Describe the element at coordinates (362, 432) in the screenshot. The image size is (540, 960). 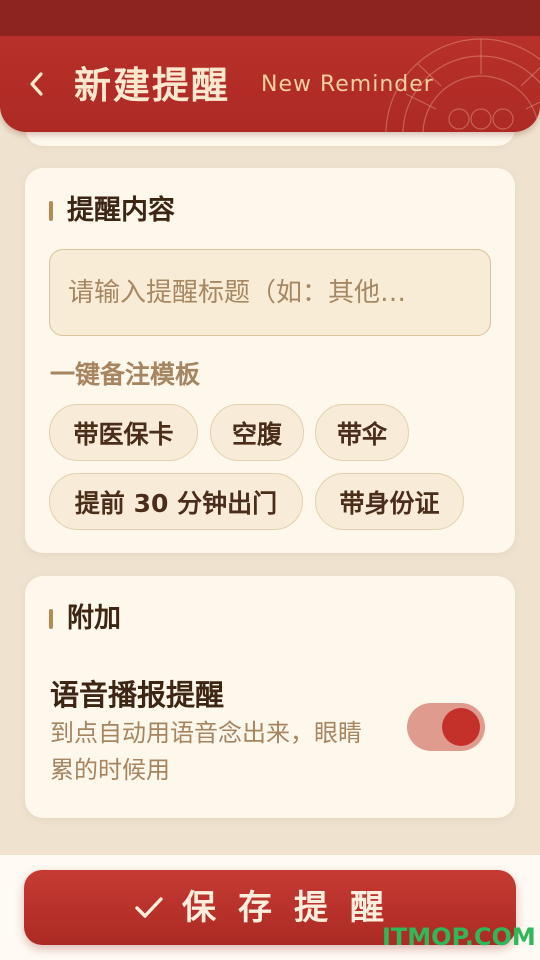
I see `template-chip-umbrella: 带伞` at that location.